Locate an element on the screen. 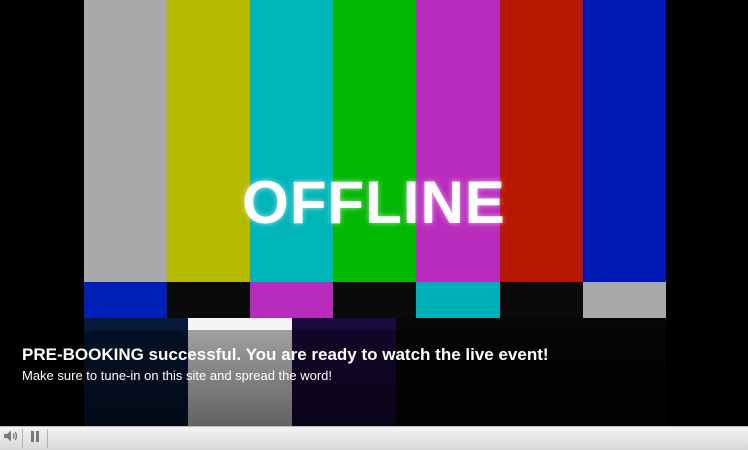 This screenshot has width=748, height=450. speaker-icon is located at coordinates (11, 438).